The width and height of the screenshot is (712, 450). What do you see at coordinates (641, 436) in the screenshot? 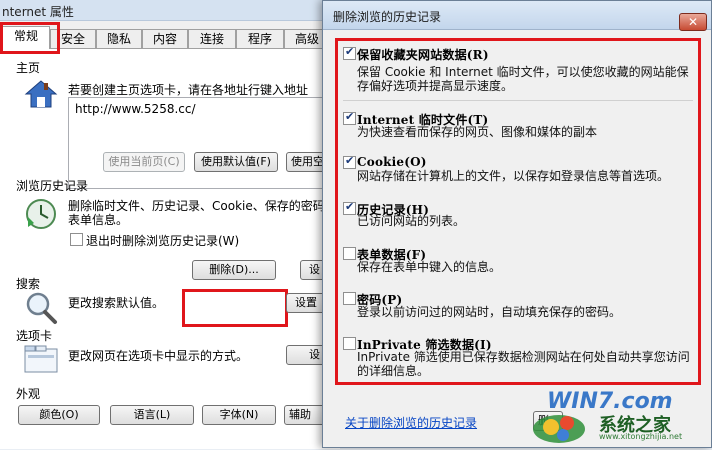
I see `watermark-url: www.xitongzhijia.net` at bounding box center [641, 436].